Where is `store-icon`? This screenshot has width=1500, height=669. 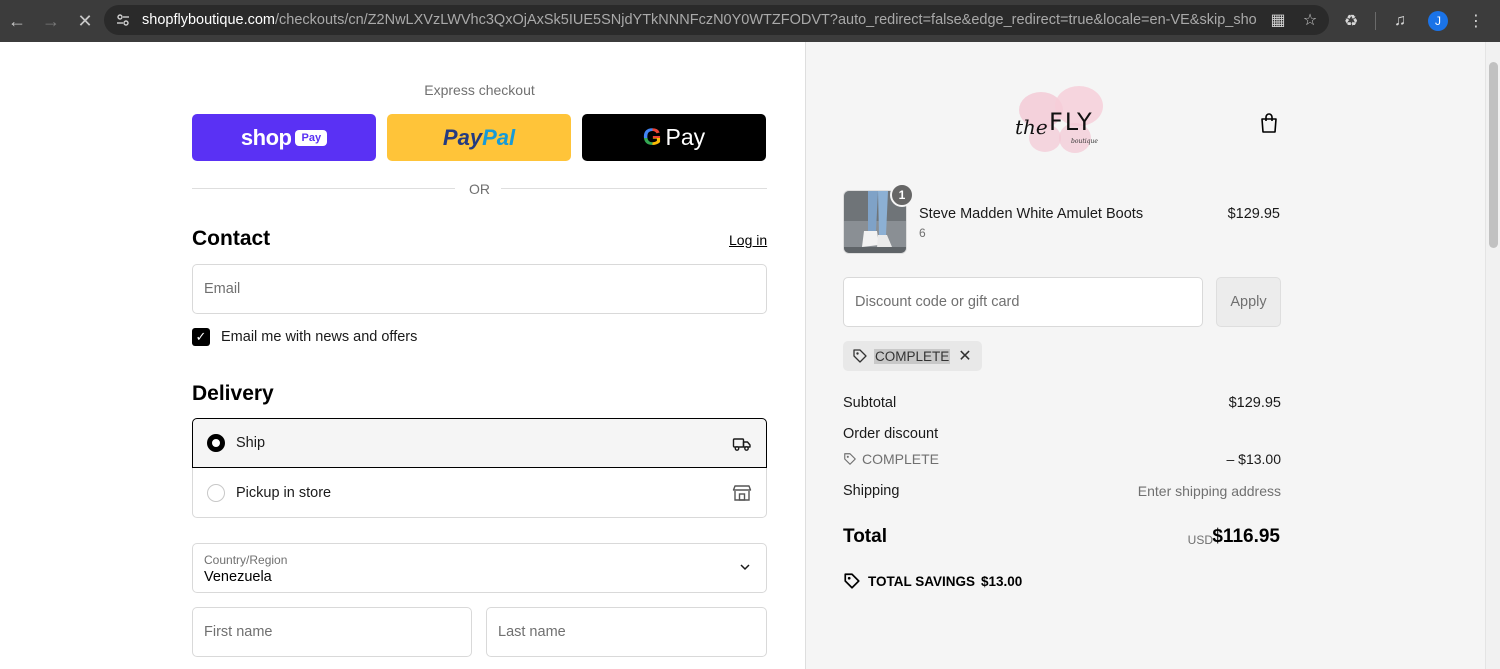
store-icon is located at coordinates (742, 493).